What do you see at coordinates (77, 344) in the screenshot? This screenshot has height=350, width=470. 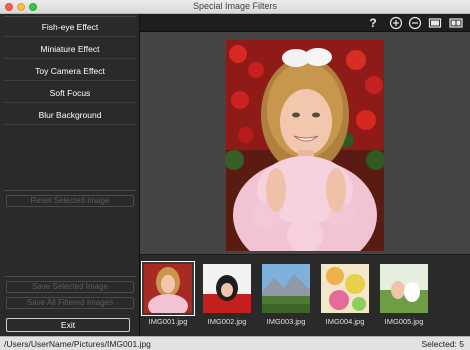 I see `file-path-status: /Users/UserName/Pictures/IMG001.jpg` at bounding box center [77, 344].